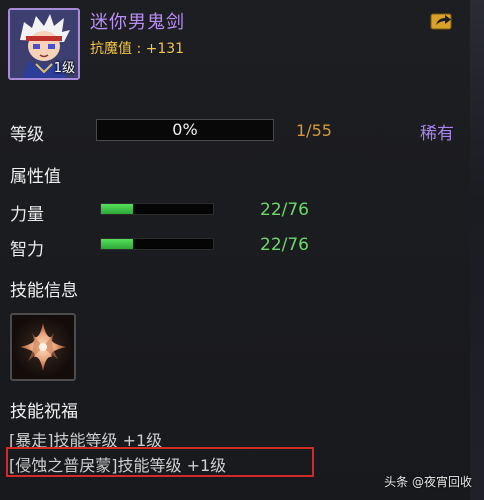  I want to click on stat-intelligence-bar, so click(157, 244).